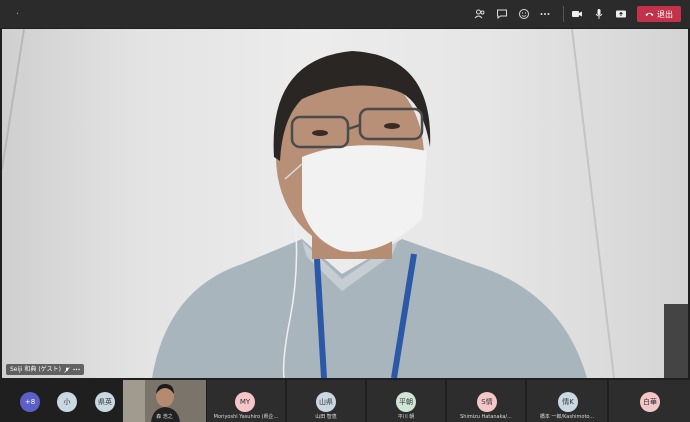 This screenshot has height=422, width=690. I want to click on share-screen-icon, so click(621, 14).